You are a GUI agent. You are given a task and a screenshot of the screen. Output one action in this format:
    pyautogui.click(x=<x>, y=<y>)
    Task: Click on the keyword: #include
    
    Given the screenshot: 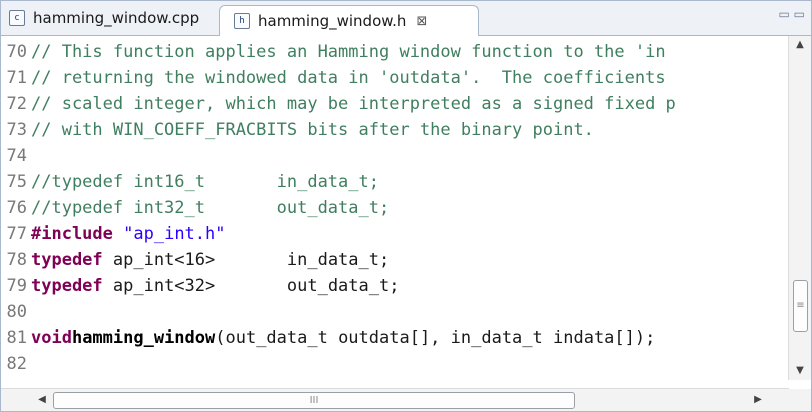 What is the action you would take?
    pyautogui.click(x=72, y=234)
    